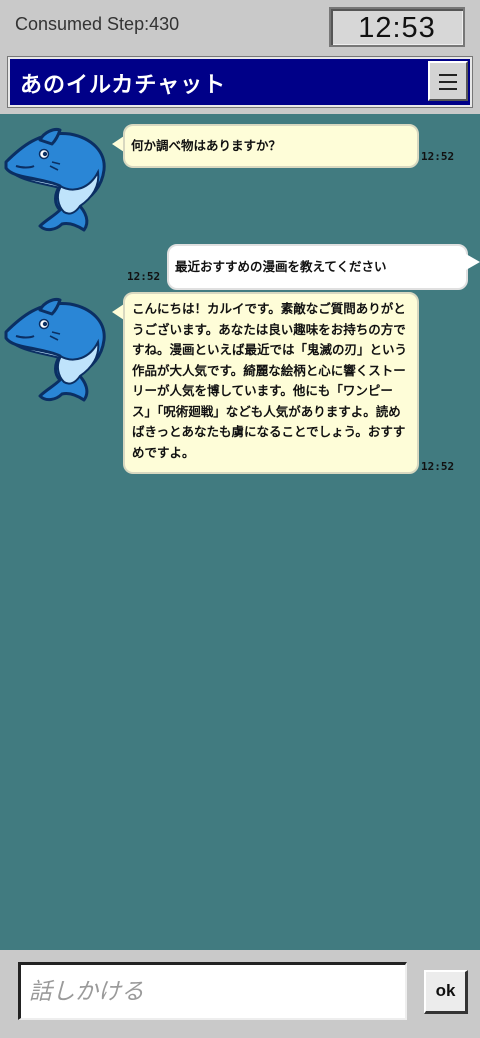  What do you see at coordinates (240, 82) in the screenshot?
I see `app-title-bar: あのイルカチャット` at bounding box center [240, 82].